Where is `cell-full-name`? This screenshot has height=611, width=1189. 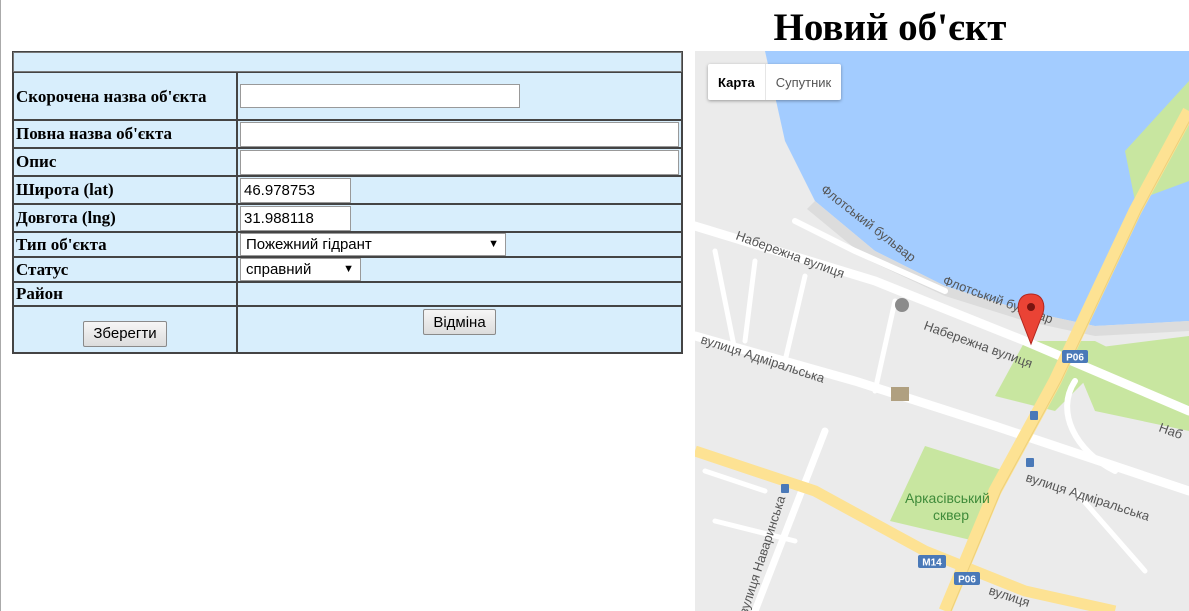 cell-full-name is located at coordinates (459, 134).